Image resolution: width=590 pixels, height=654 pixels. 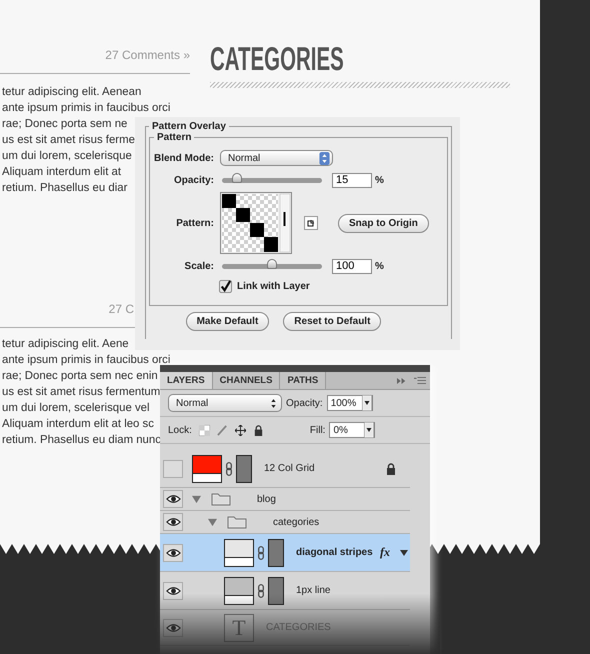 What do you see at coordinates (420, 380) in the screenshot?
I see `menu-icon` at bounding box center [420, 380].